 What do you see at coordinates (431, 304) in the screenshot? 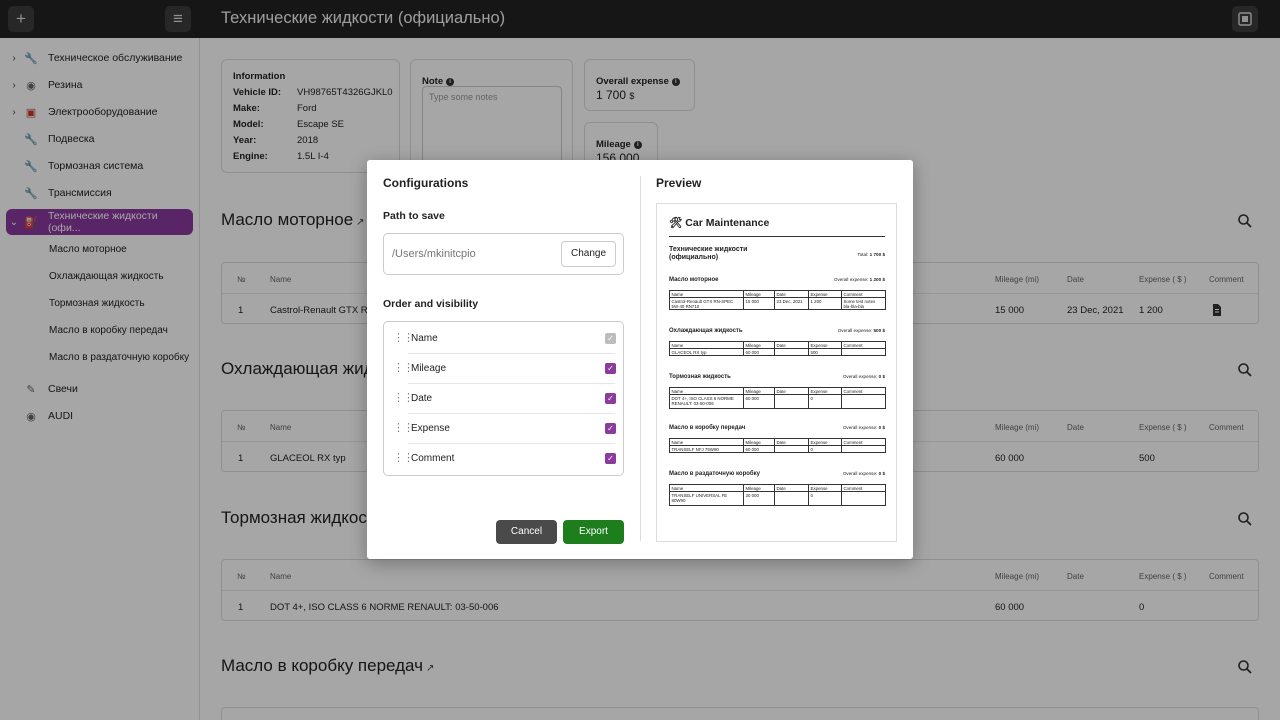
I see `order-visibility-label: Order and visibility` at bounding box center [431, 304].